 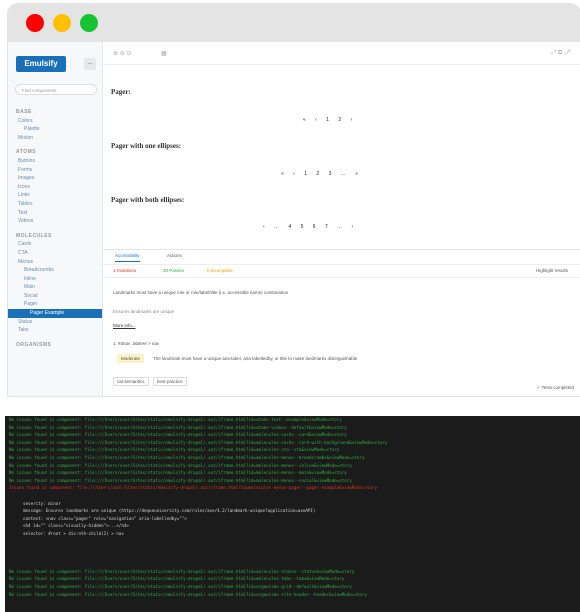 I want to click on sidebar-item: Status, so click(x=55, y=322).